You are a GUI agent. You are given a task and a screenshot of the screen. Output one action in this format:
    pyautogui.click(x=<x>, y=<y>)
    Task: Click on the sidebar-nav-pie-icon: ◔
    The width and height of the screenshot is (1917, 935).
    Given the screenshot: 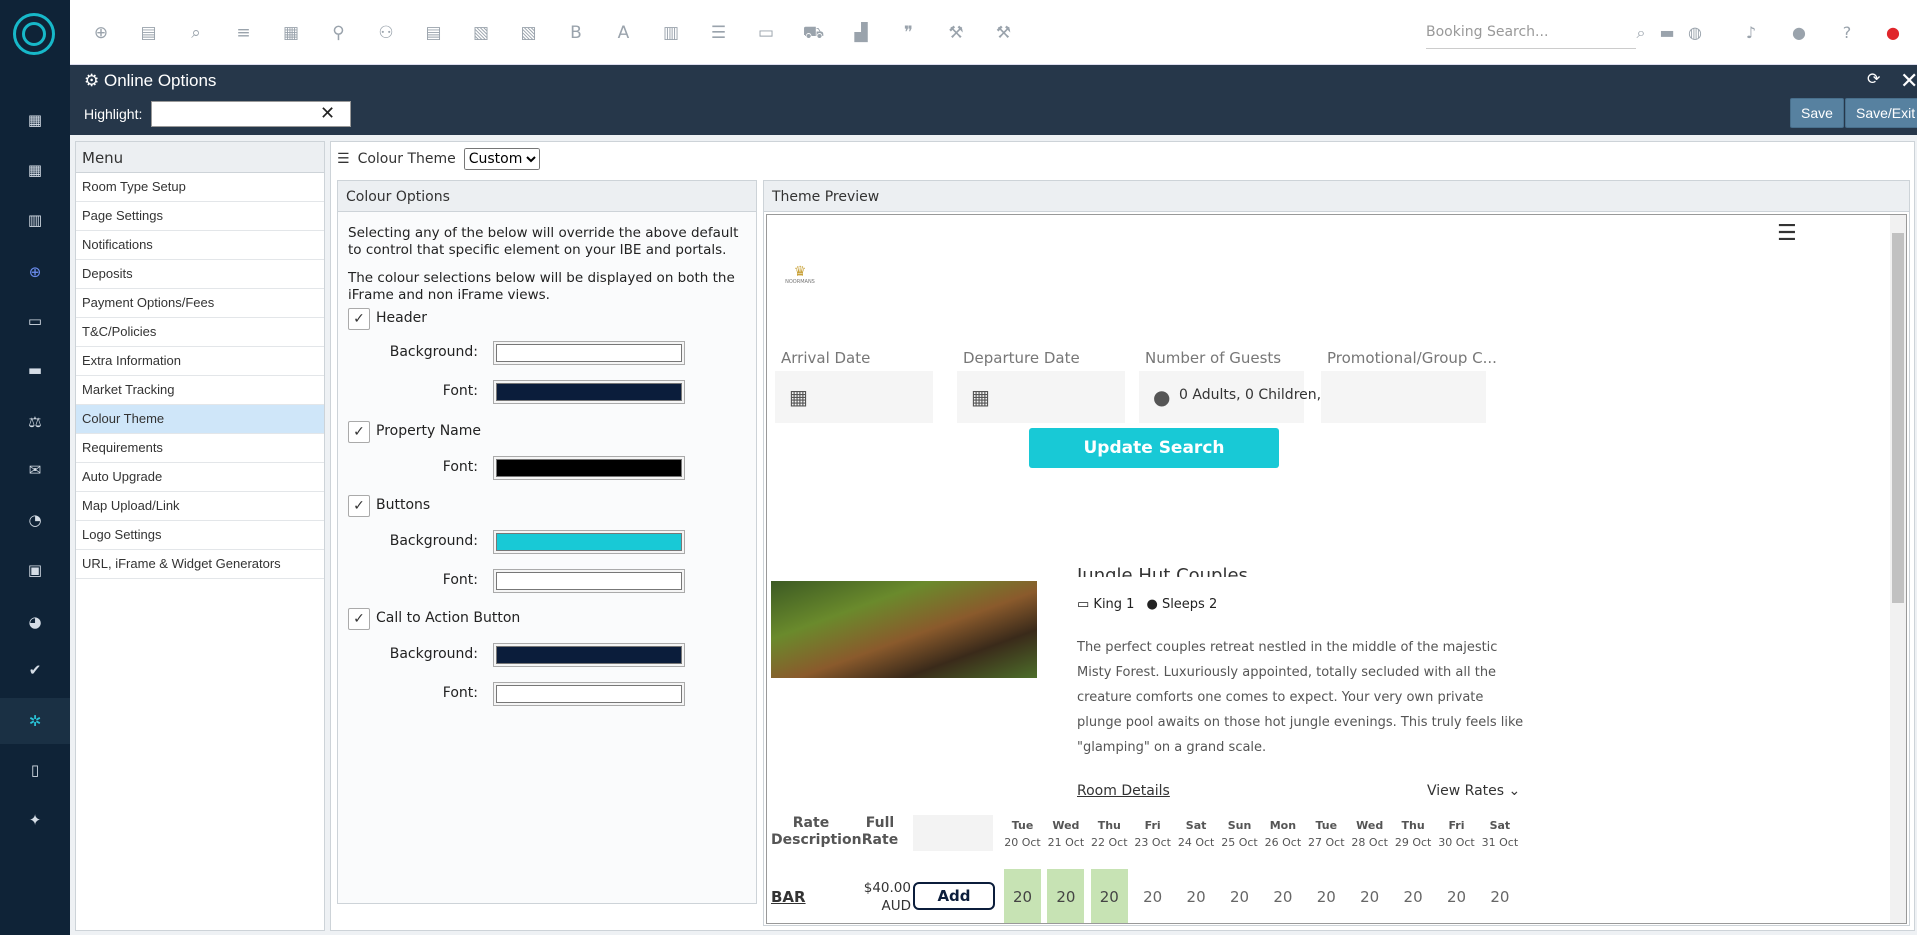 What is the action you would take?
    pyautogui.click(x=35, y=520)
    